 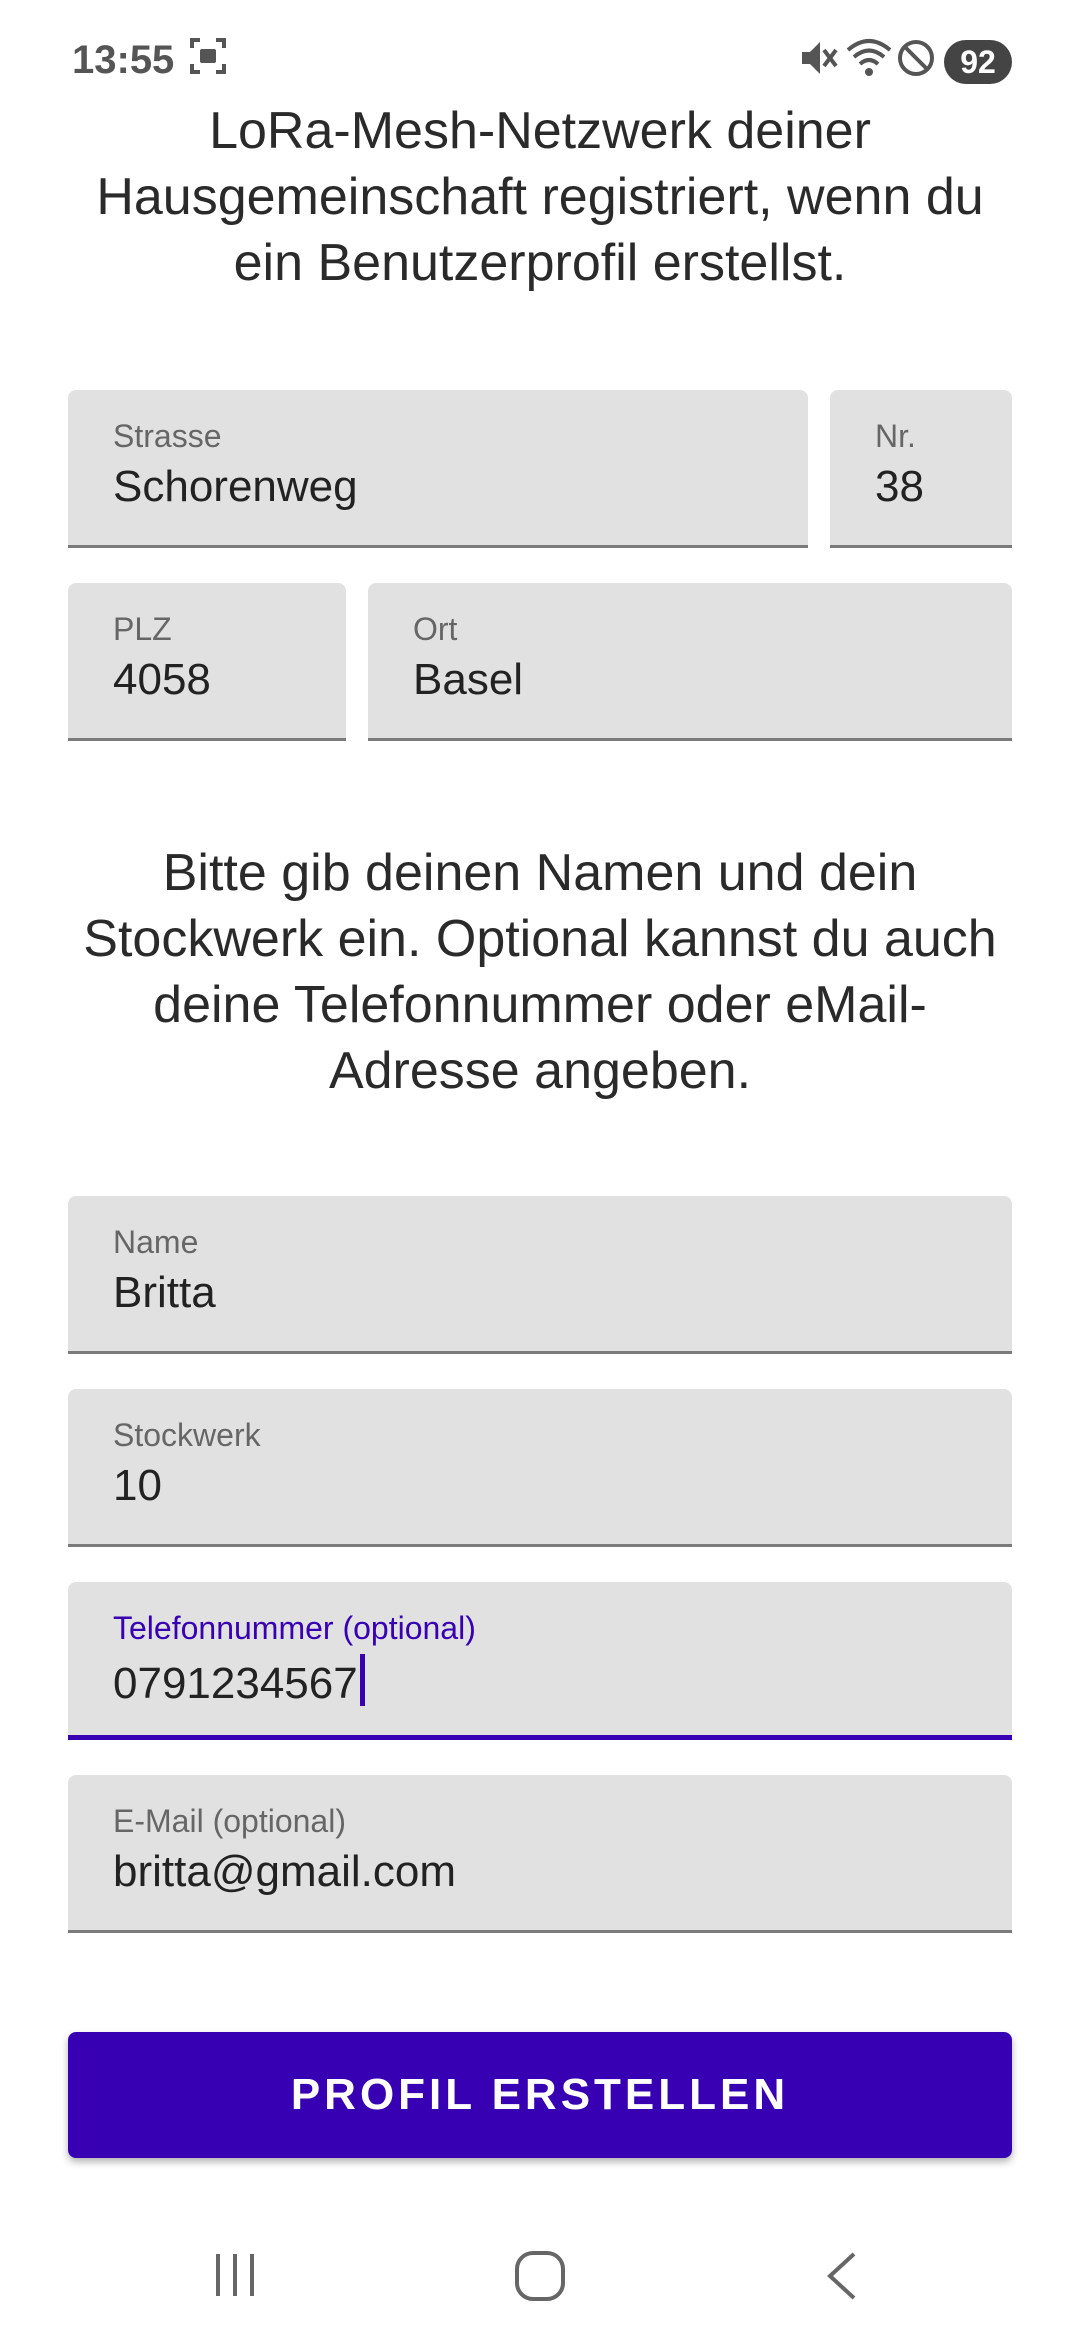 What do you see at coordinates (142, 629) in the screenshot?
I see `zip-label: PLZ` at bounding box center [142, 629].